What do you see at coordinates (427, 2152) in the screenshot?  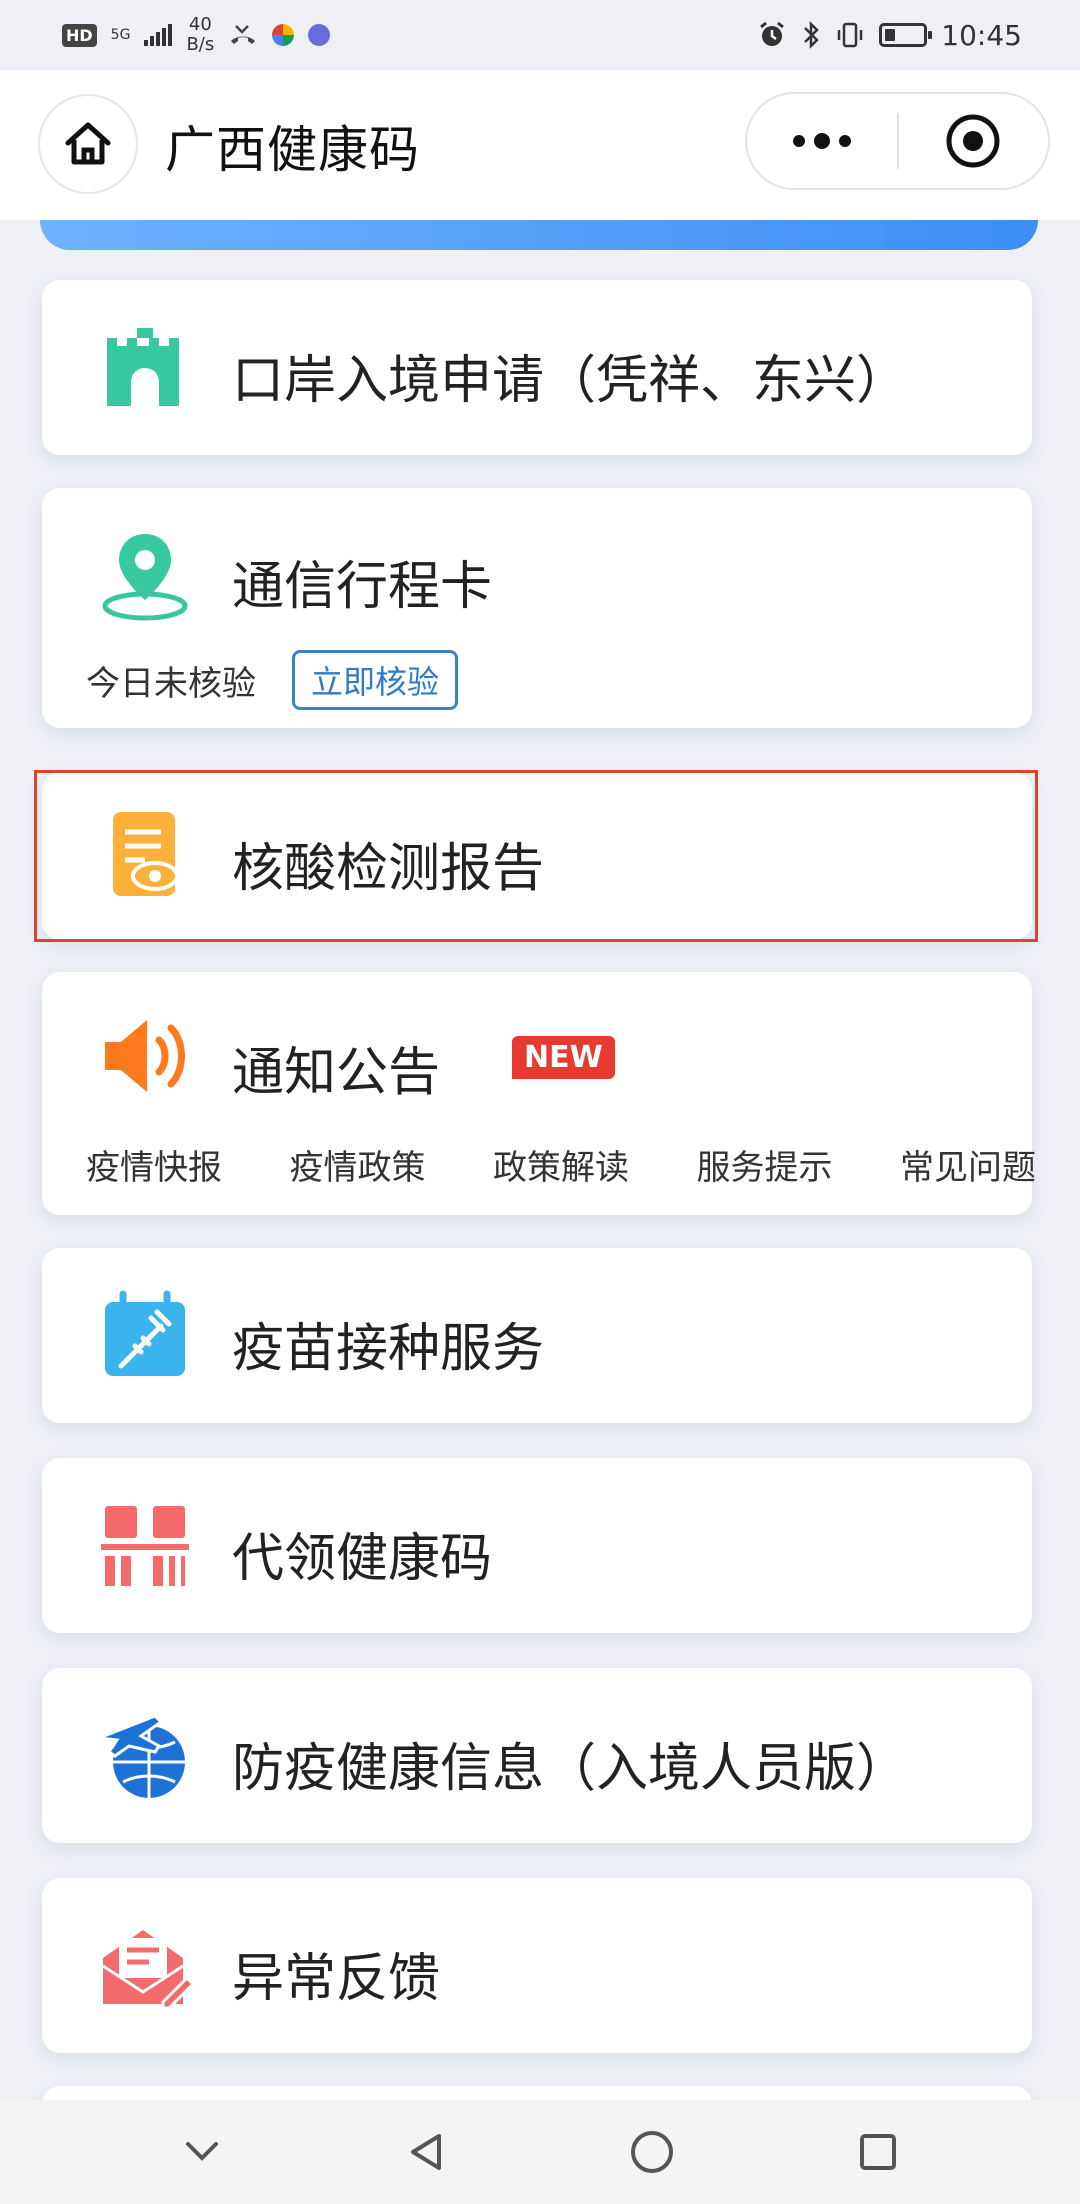 I see `back-icon` at bounding box center [427, 2152].